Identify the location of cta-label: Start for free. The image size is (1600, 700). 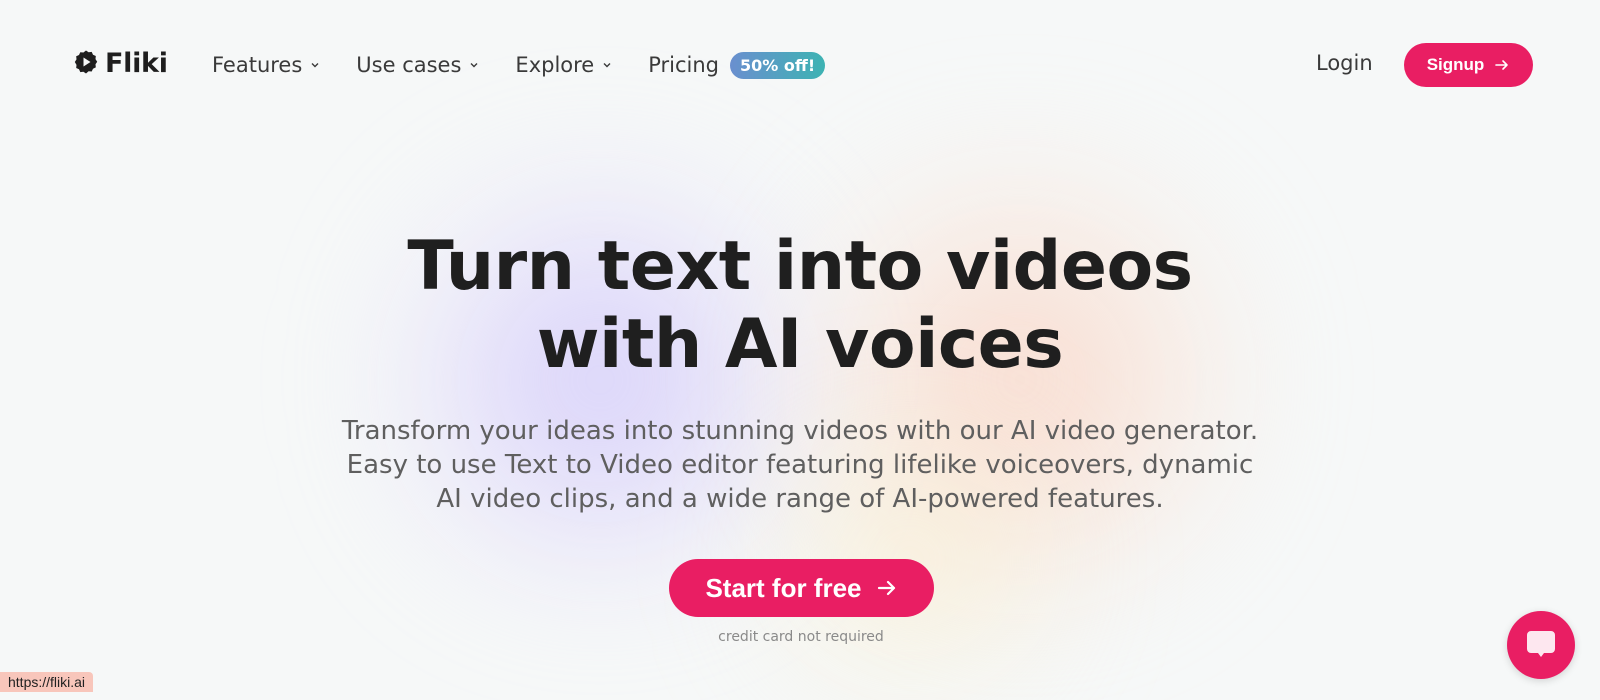
(783, 587).